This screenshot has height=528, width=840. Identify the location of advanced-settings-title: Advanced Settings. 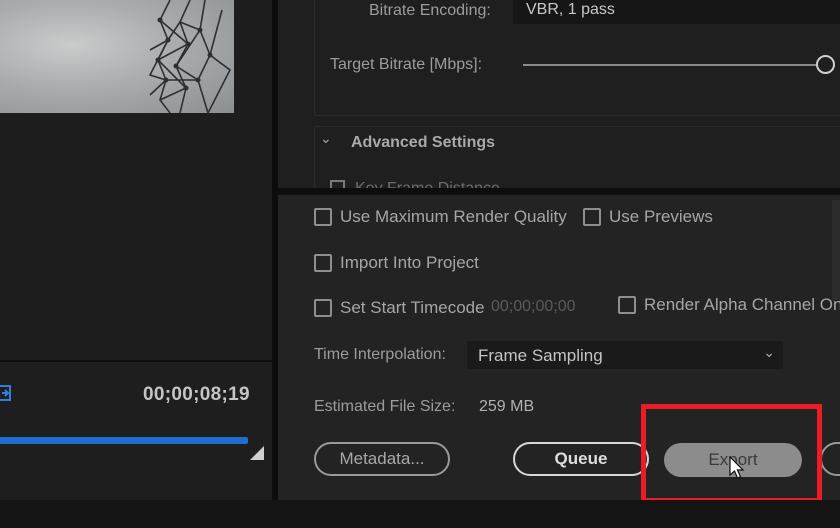
(423, 143).